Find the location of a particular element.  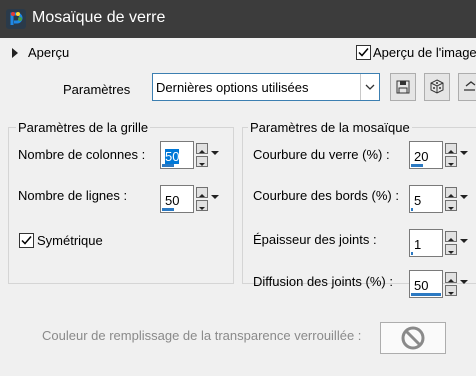

transparency-color-button is located at coordinates (413, 338).